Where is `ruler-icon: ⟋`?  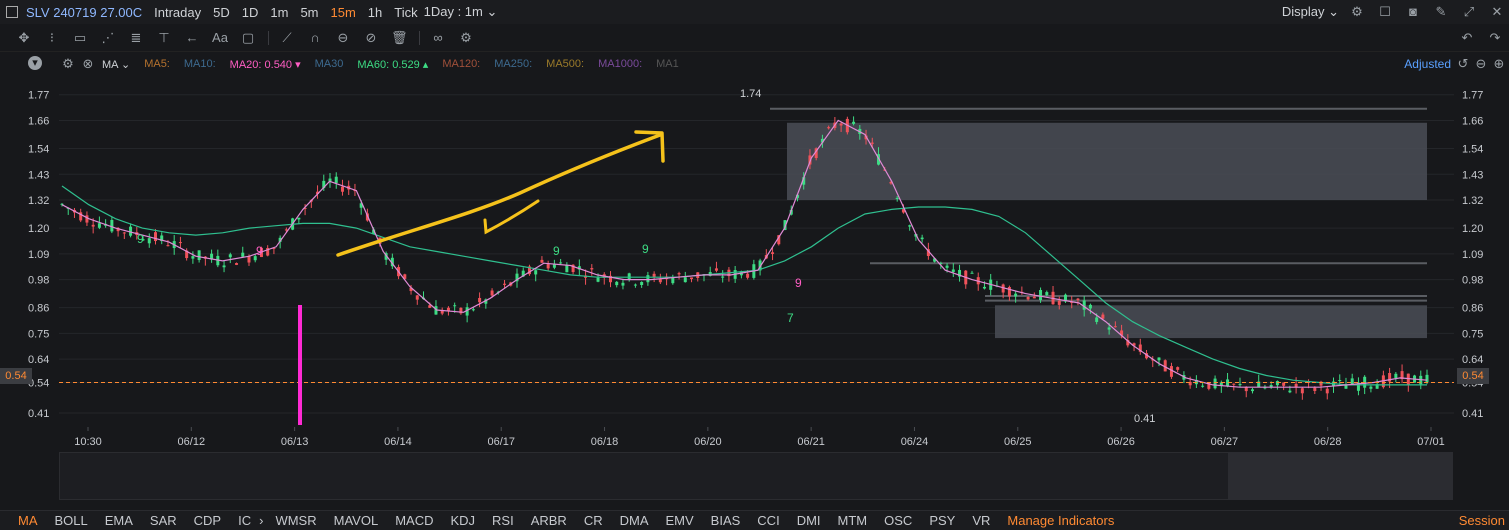 ruler-icon: ⟋ is located at coordinates (287, 38).